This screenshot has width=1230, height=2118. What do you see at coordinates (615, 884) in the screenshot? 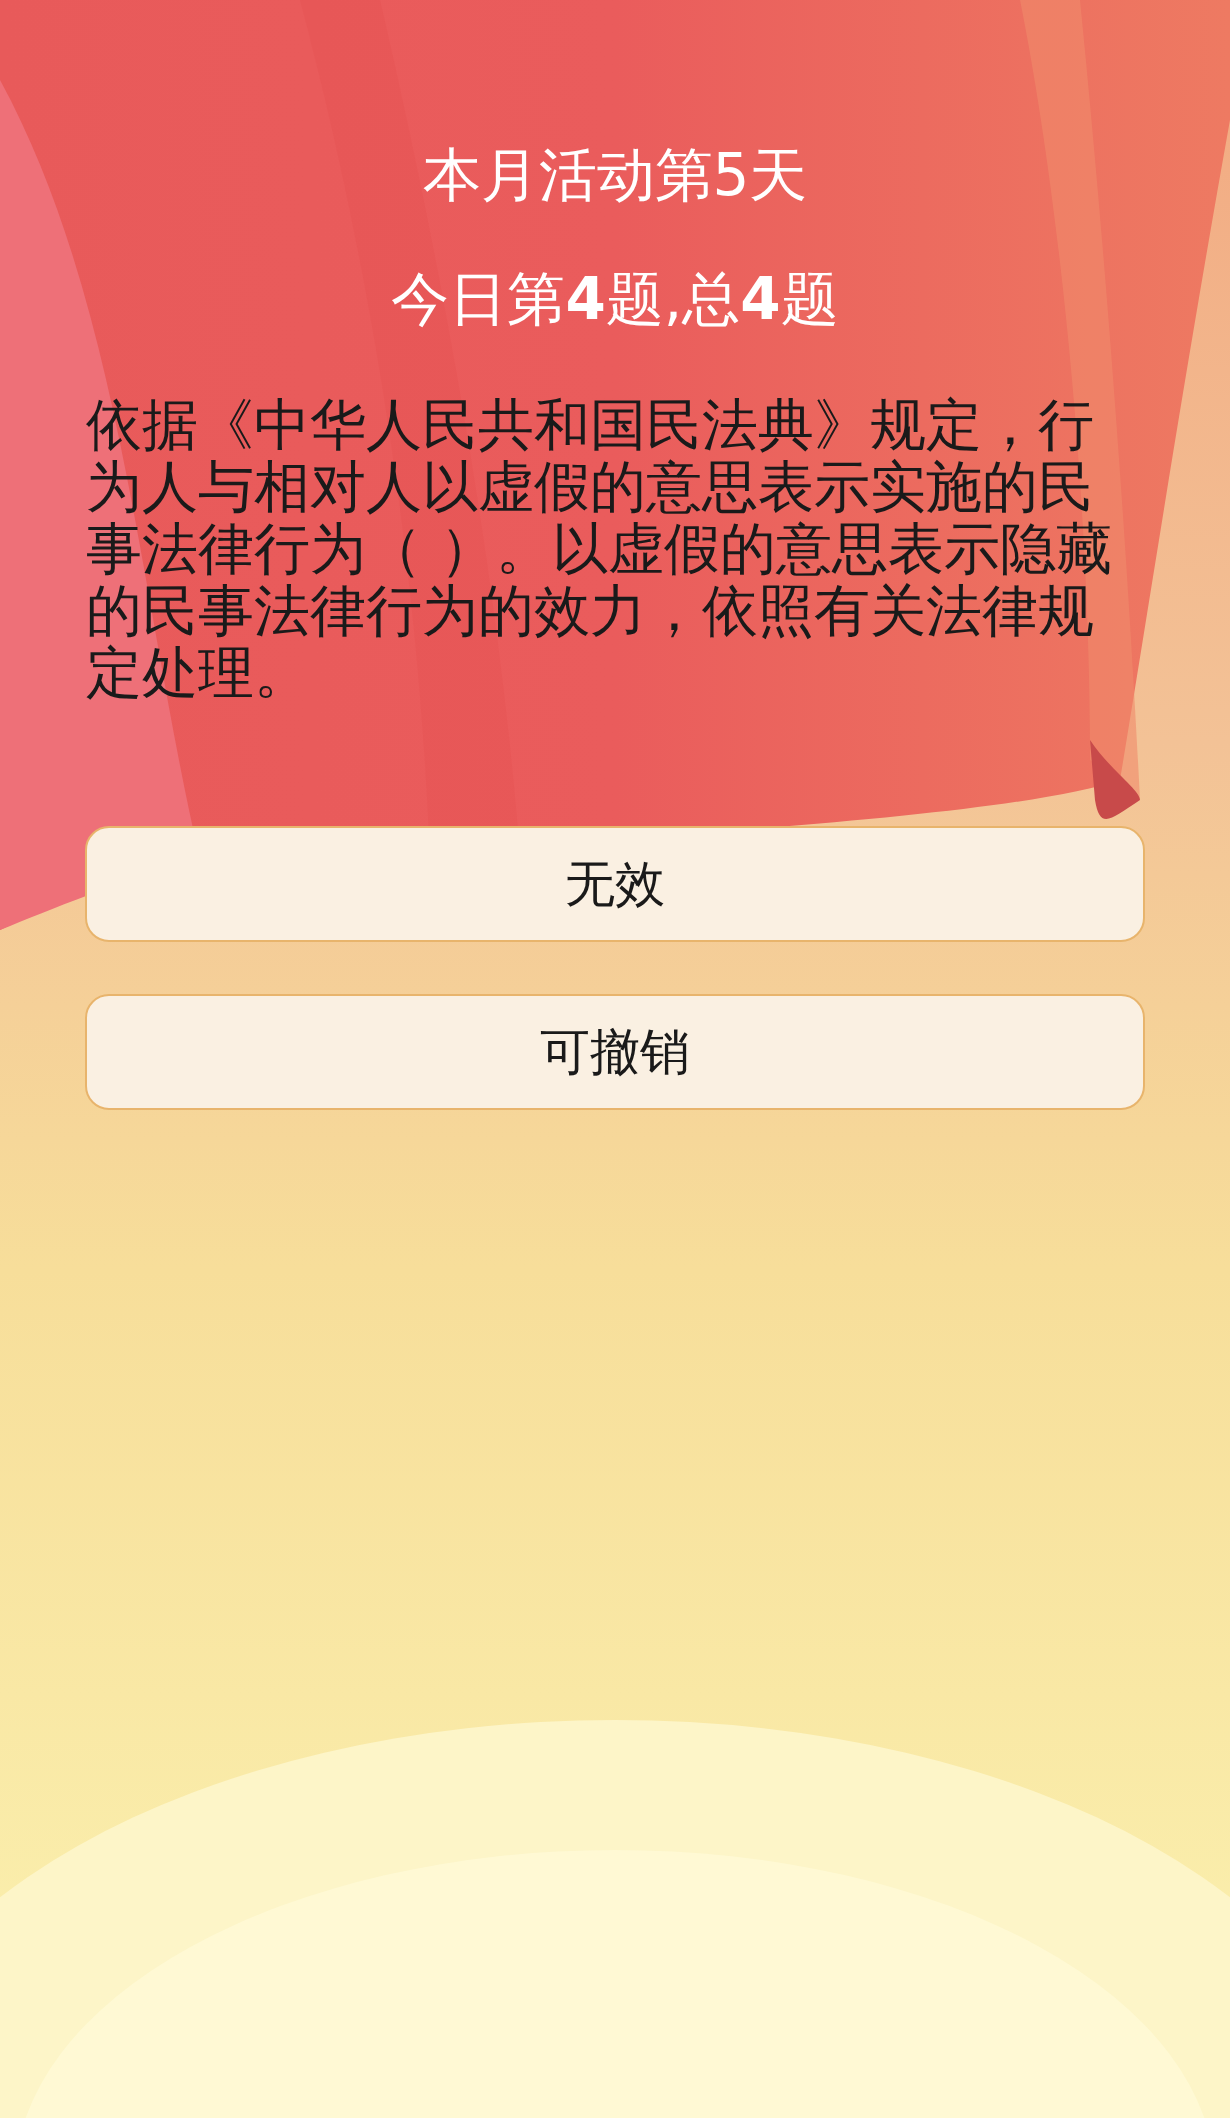
I see `answer-option: 无效` at bounding box center [615, 884].